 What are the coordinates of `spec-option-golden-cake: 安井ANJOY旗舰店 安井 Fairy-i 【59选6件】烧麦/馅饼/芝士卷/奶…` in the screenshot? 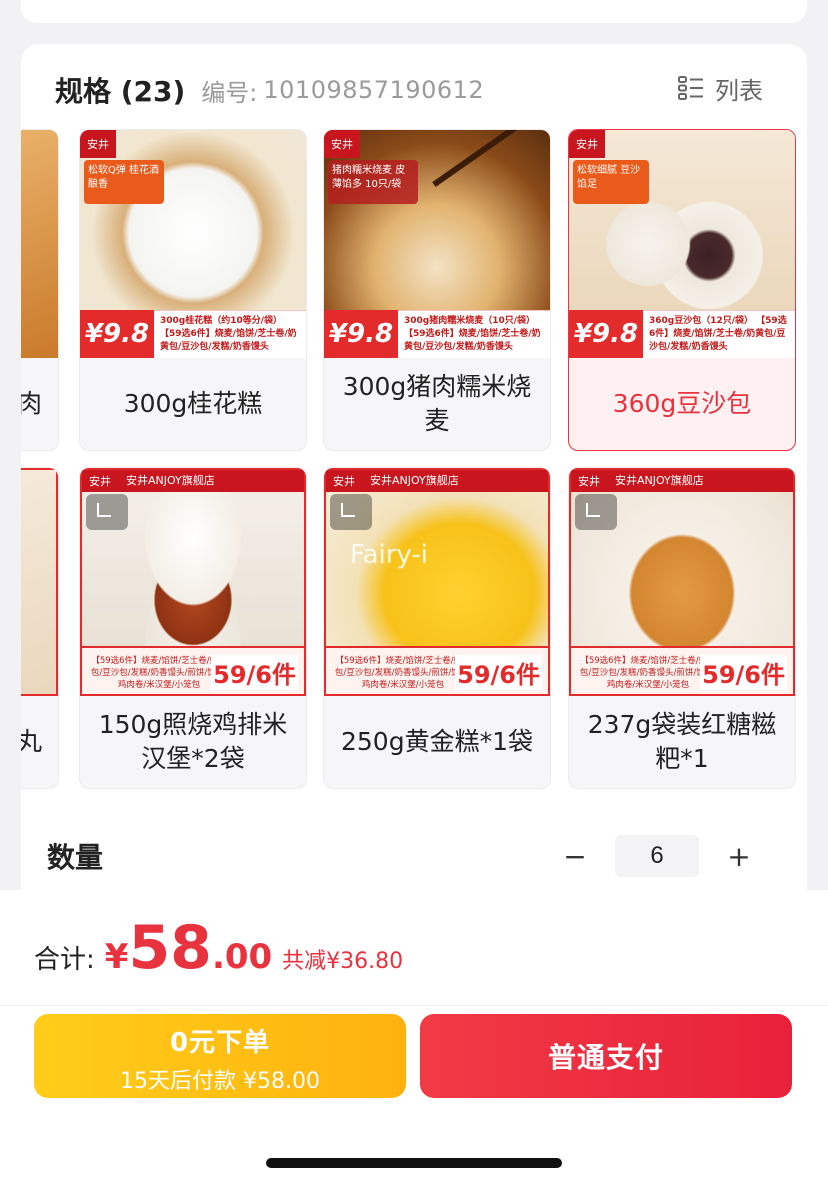 It's located at (437, 628).